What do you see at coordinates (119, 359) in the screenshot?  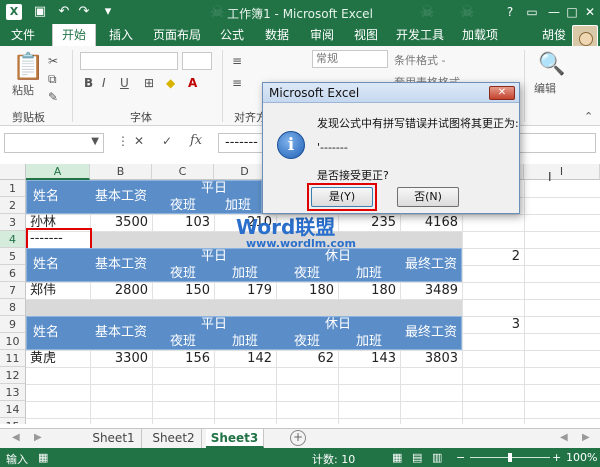 I see `cell-b11: 3300` at bounding box center [119, 359].